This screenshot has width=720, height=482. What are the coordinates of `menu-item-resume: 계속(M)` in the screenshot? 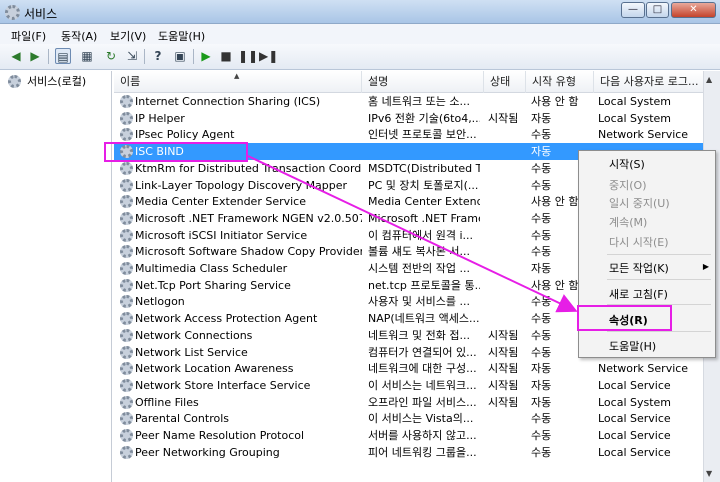 It's located at (628, 222).